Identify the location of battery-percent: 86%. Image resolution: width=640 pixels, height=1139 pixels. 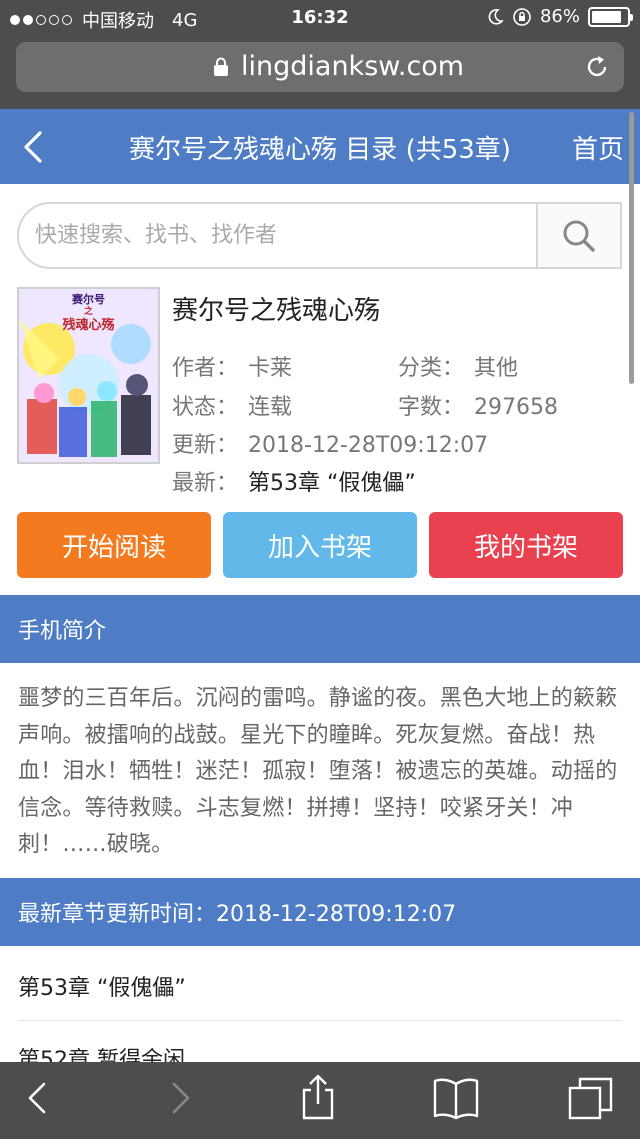
(559, 16).